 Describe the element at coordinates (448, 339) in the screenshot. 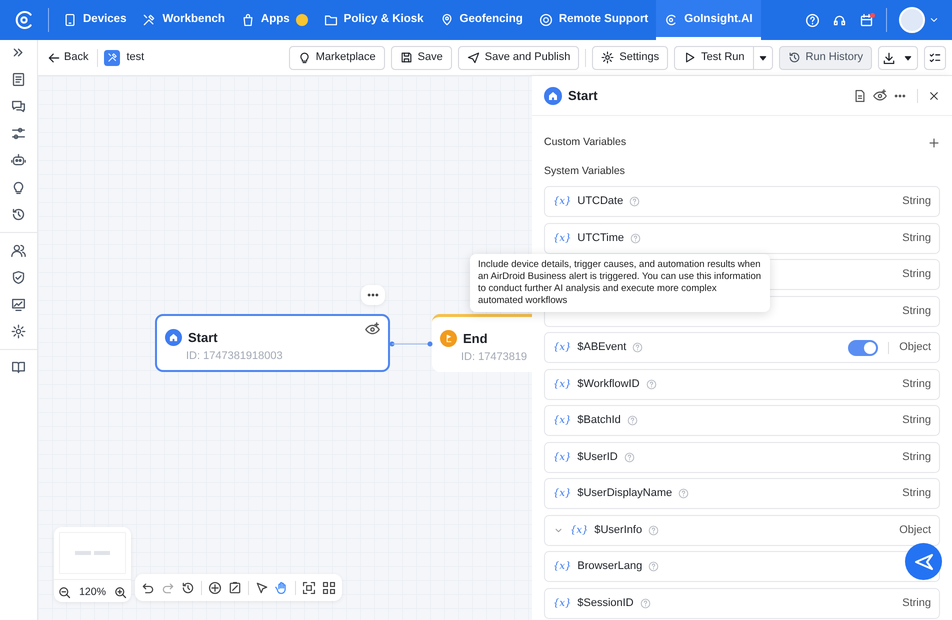

I see `flag-icon` at that location.